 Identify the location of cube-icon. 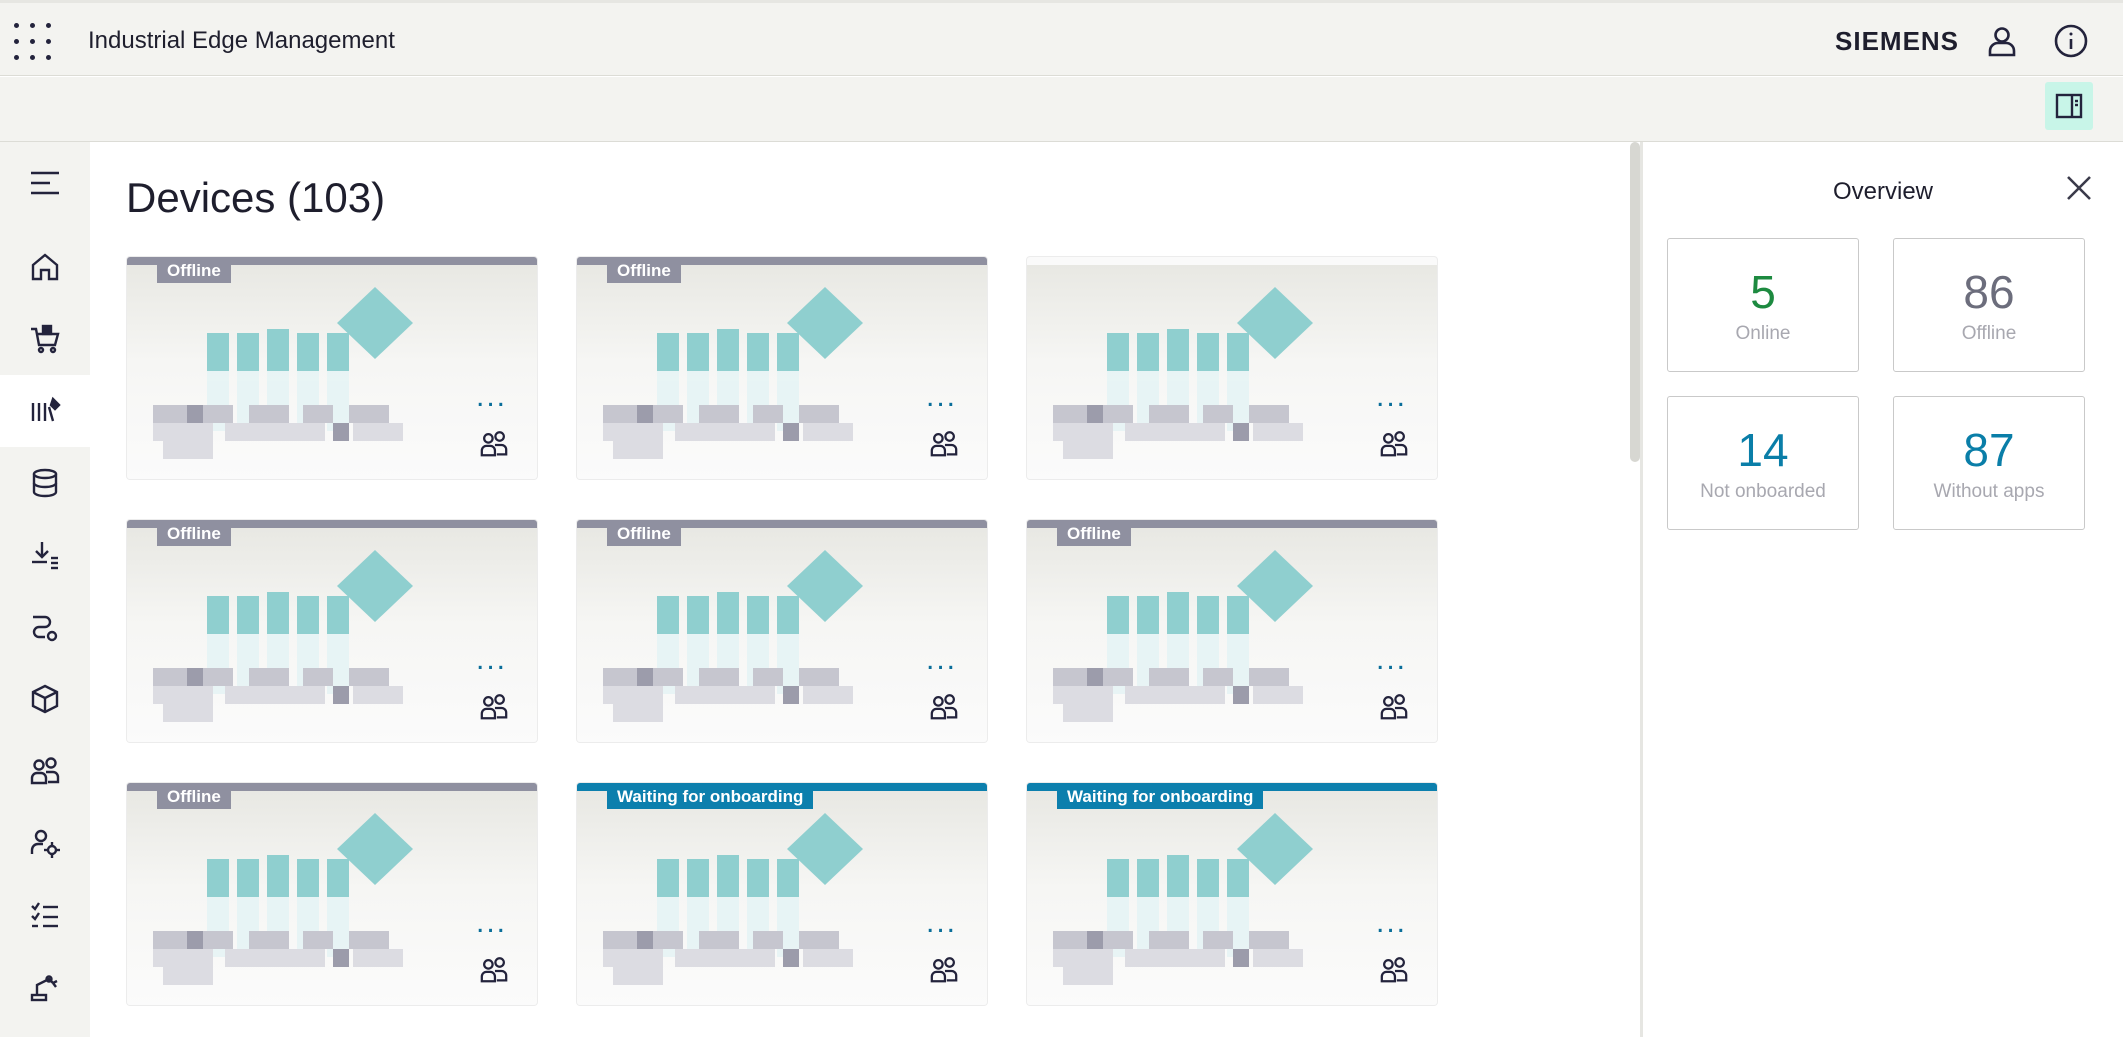
(45, 699).